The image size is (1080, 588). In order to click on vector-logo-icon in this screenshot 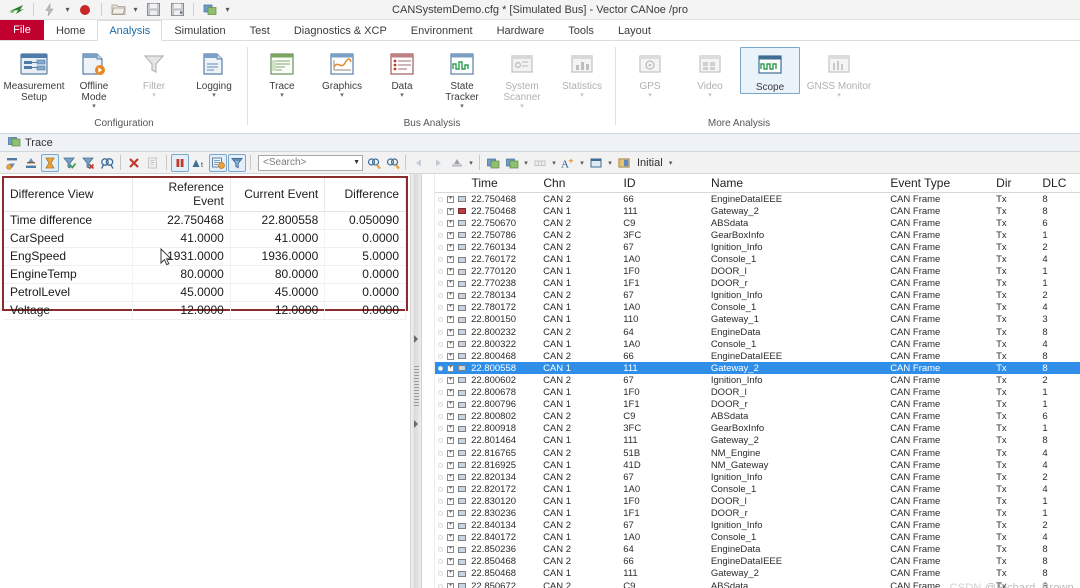, I will do `click(17, 10)`.